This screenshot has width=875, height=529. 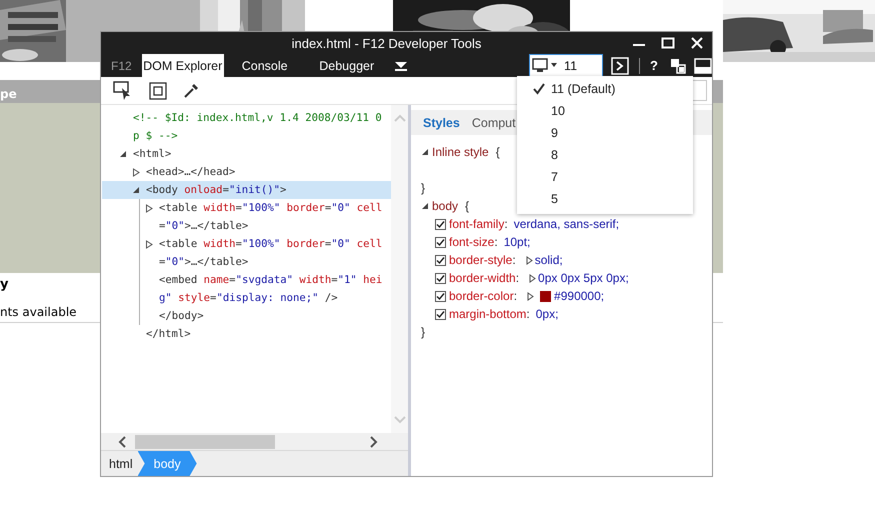 What do you see at coordinates (401, 65) in the screenshot?
I see `more-tabs-icon` at bounding box center [401, 65].